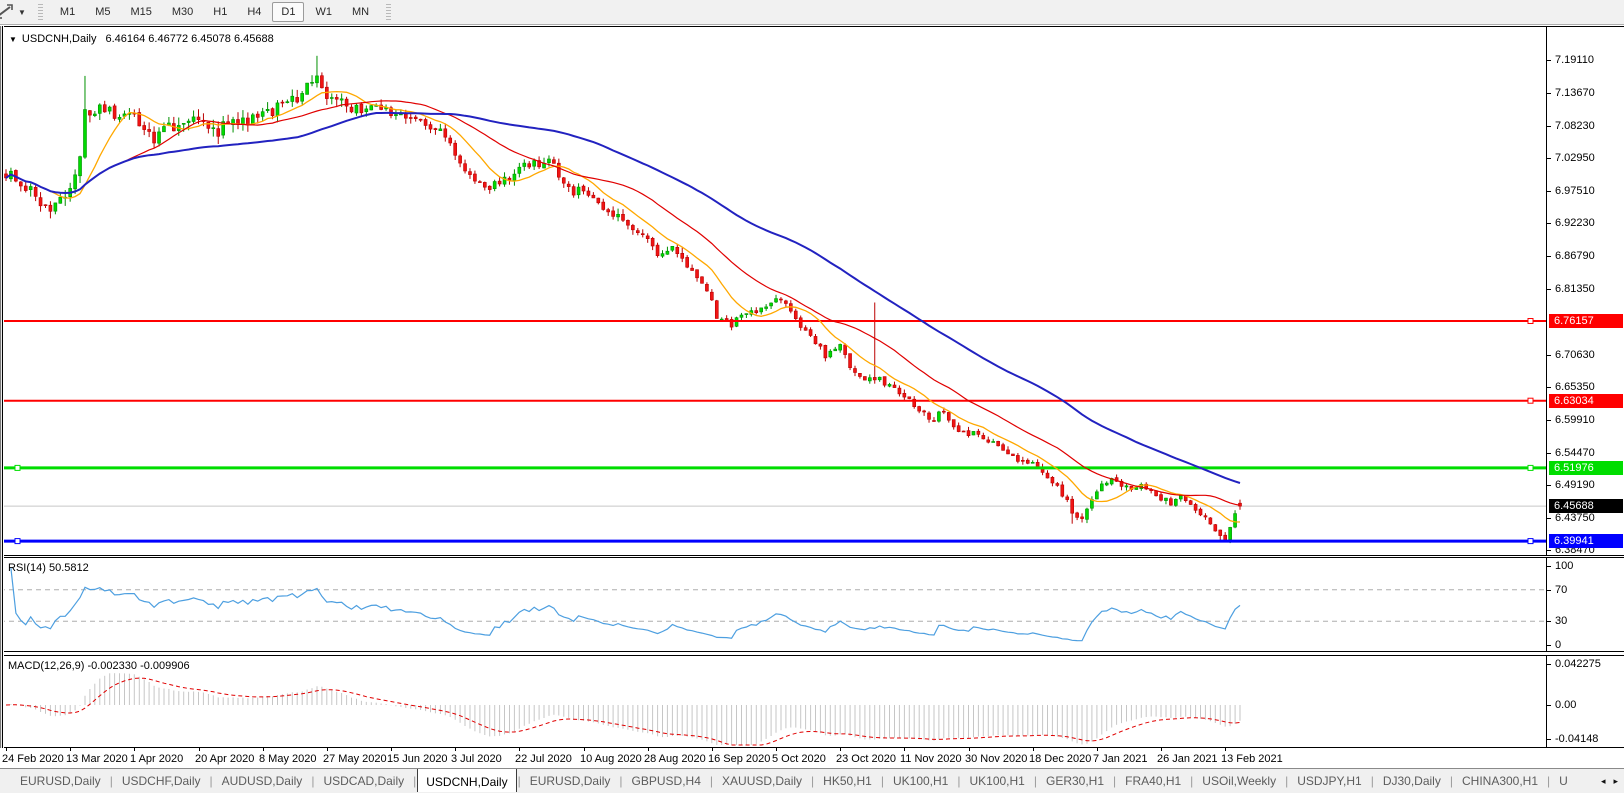 This screenshot has height=793, width=1624. I want to click on price-tick-label: 6.59910, so click(1575, 420).